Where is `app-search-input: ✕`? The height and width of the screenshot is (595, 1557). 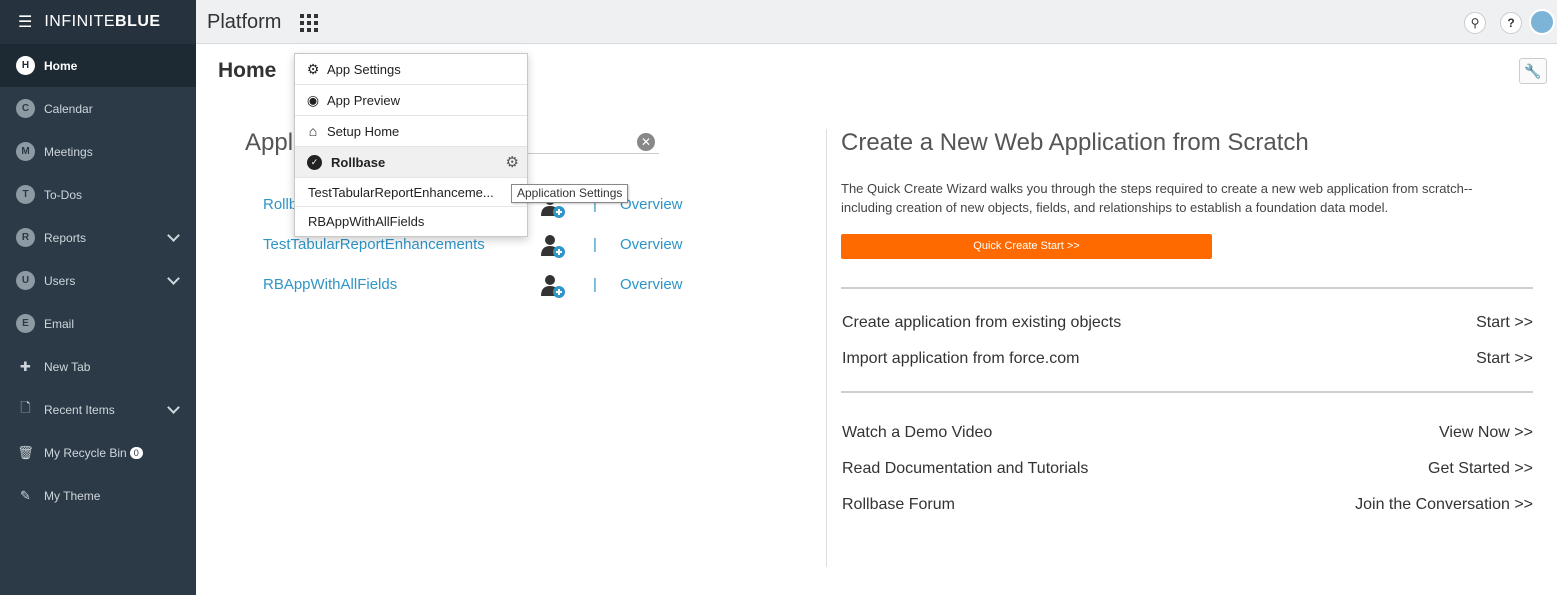 app-search-input: ✕ is located at coordinates (592, 142).